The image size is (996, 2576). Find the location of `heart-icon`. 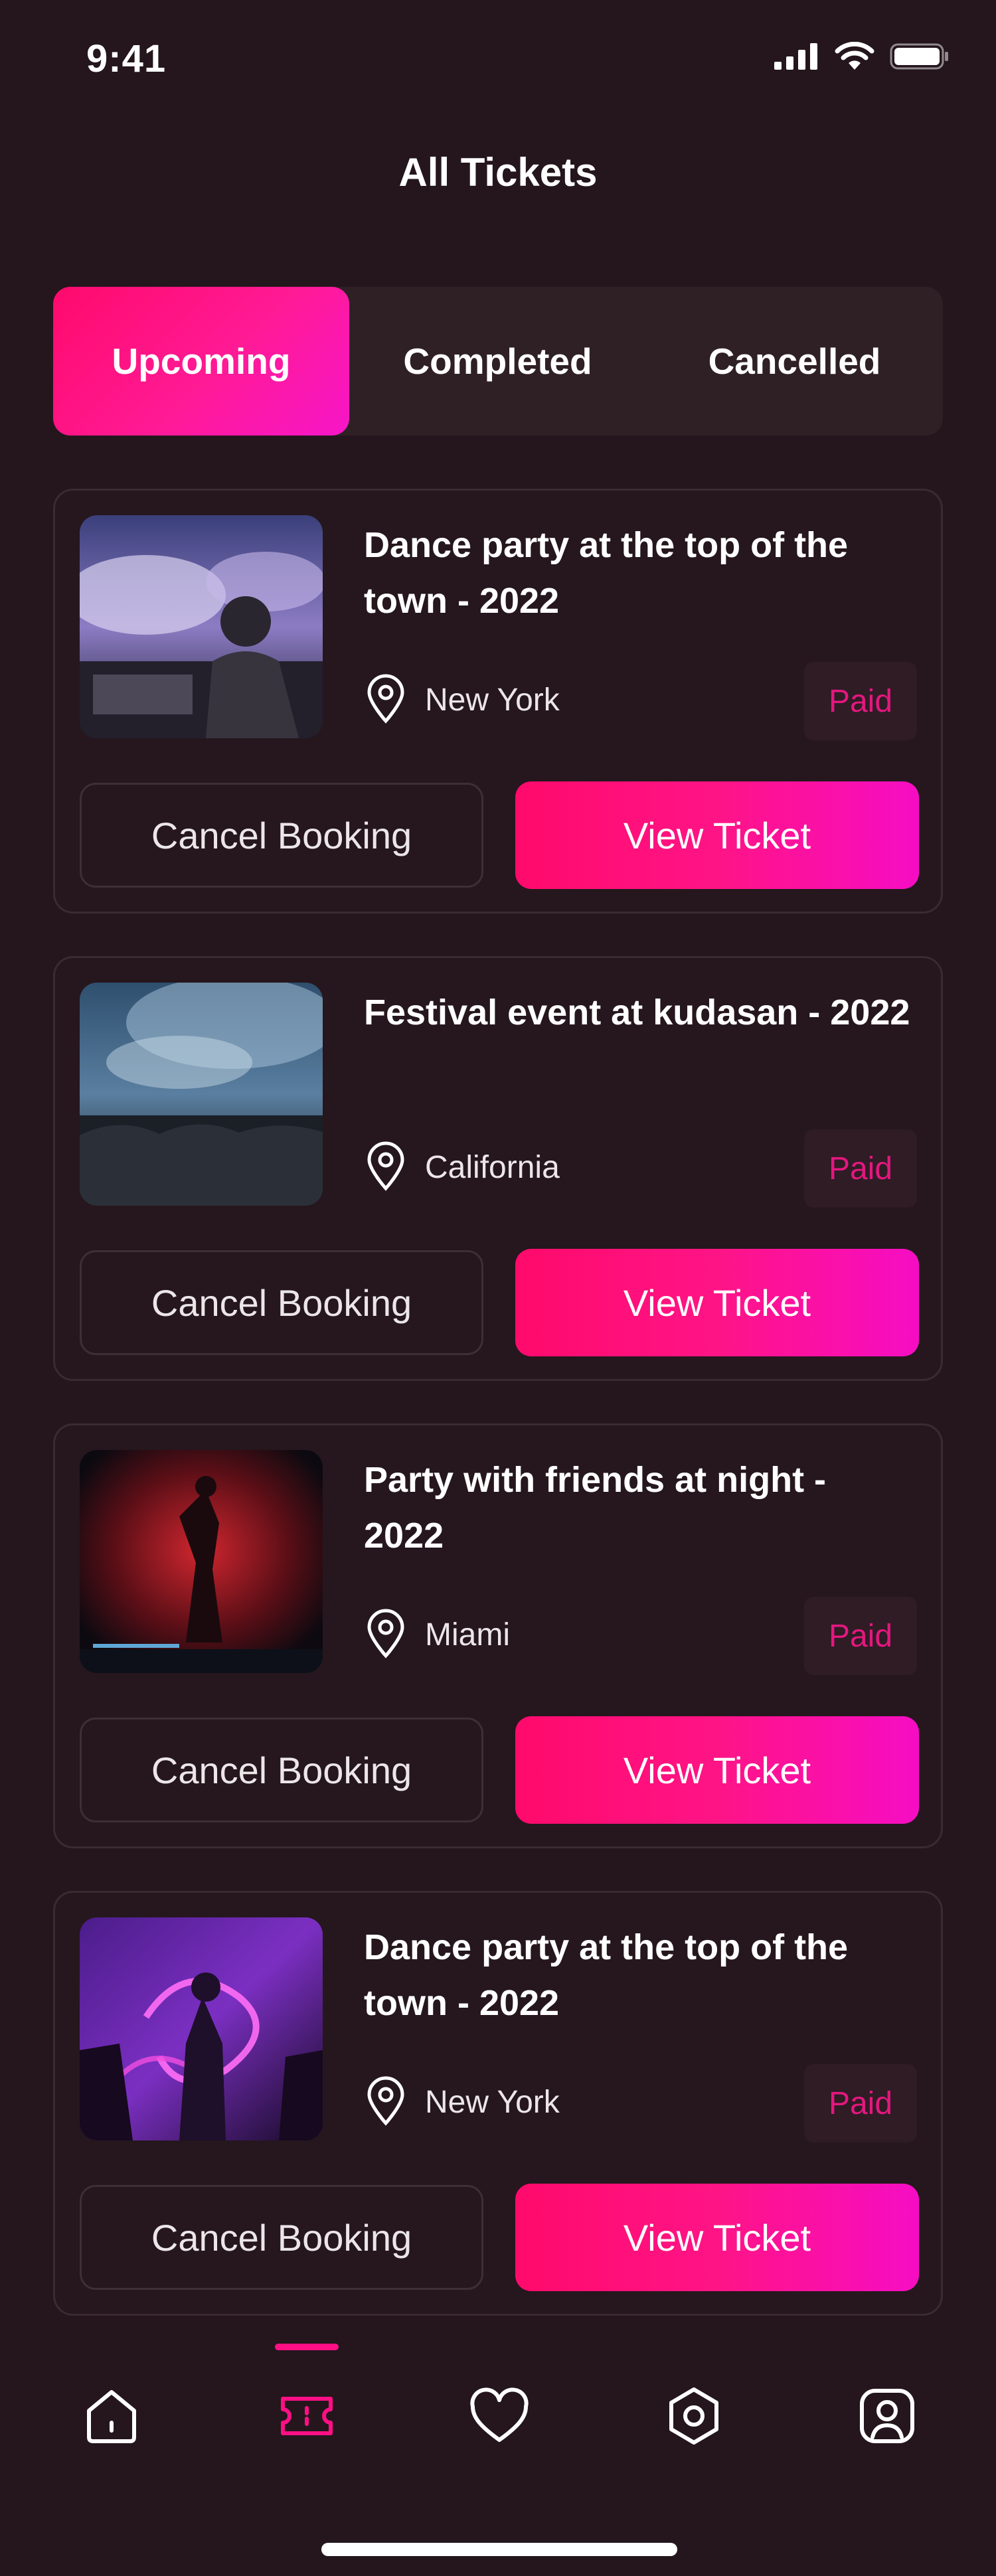

heart-icon is located at coordinates (499, 2417).